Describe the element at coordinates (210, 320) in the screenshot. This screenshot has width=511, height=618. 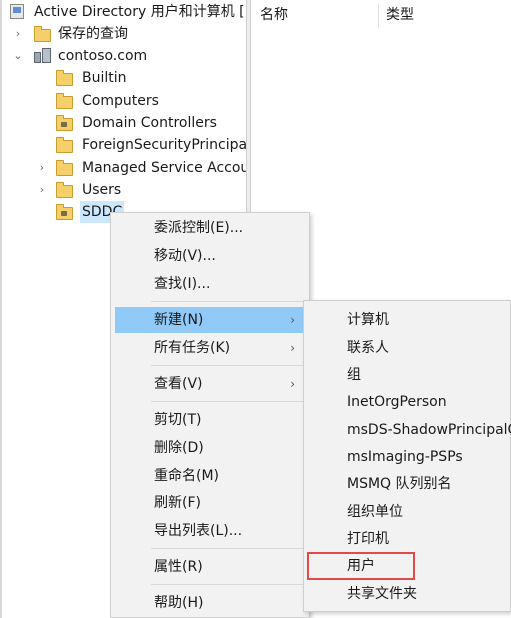
I see `menu-item-new: 新建(N) ›` at that location.